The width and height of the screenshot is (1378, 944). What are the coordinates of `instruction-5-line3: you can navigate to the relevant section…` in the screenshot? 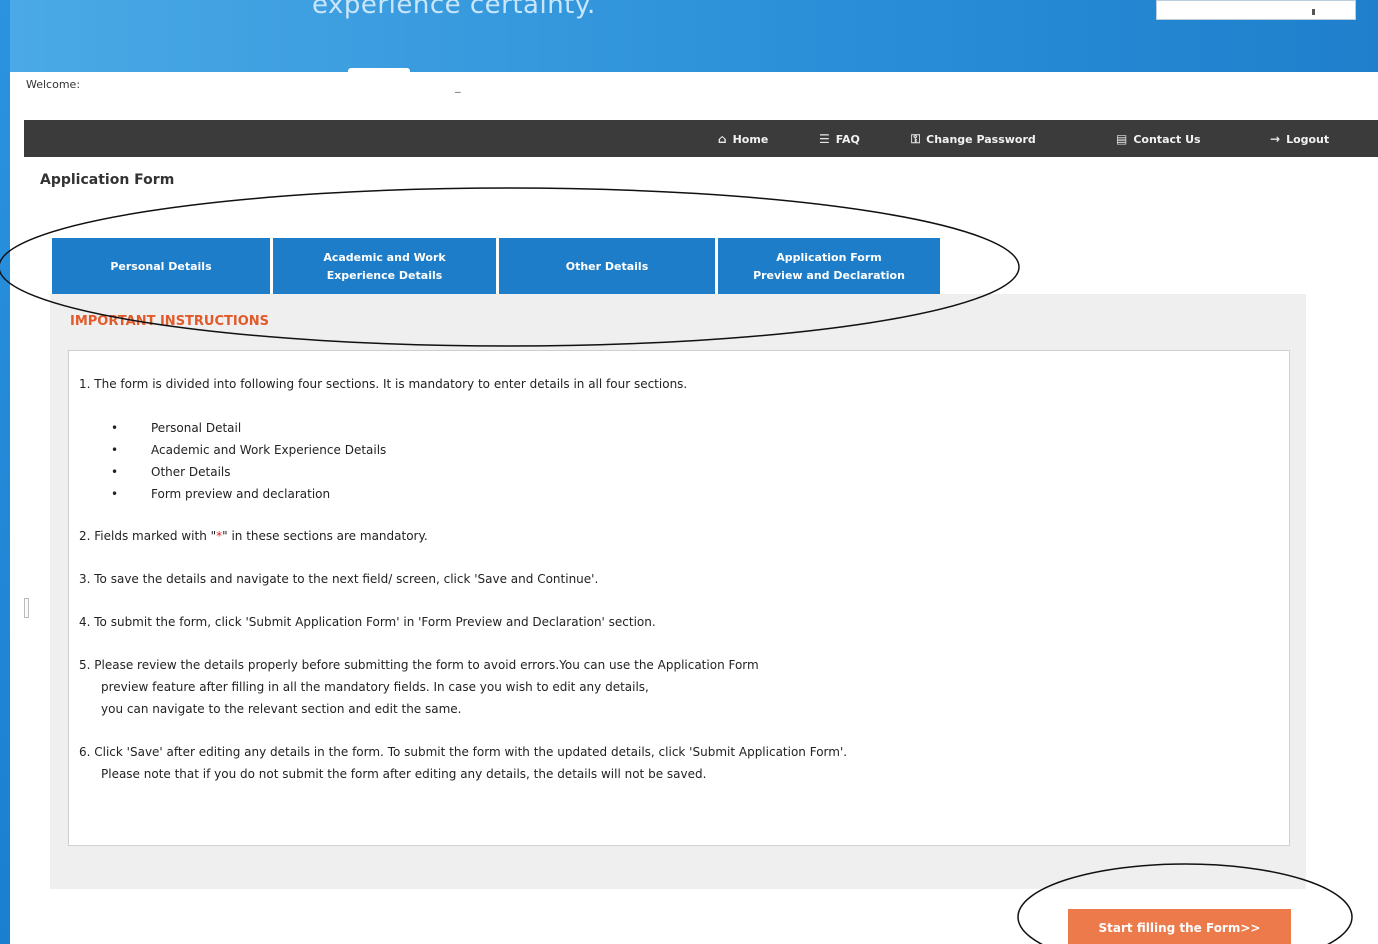 It's located at (281, 709).